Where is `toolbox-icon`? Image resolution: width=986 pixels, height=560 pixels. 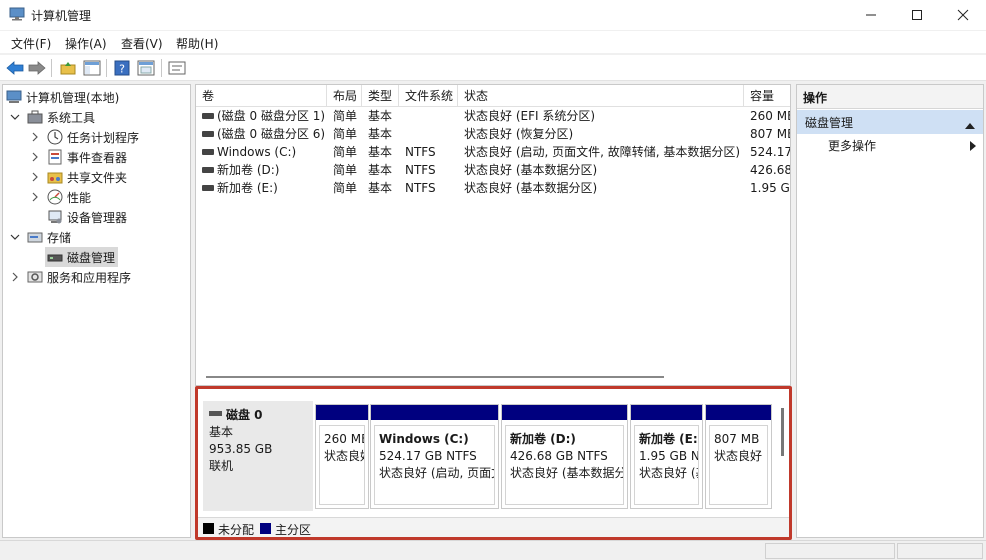 toolbox-icon is located at coordinates (35, 117).